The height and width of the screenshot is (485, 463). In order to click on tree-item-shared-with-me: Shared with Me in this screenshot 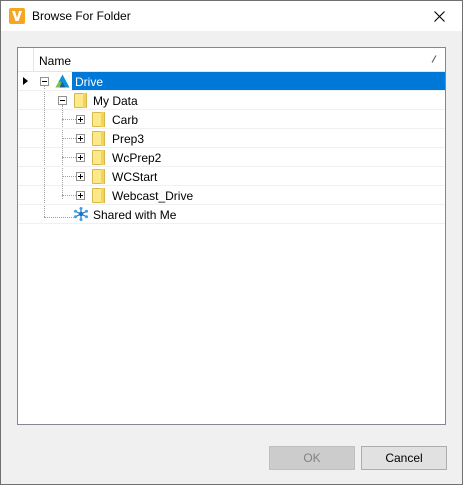, I will do `click(231, 214)`.